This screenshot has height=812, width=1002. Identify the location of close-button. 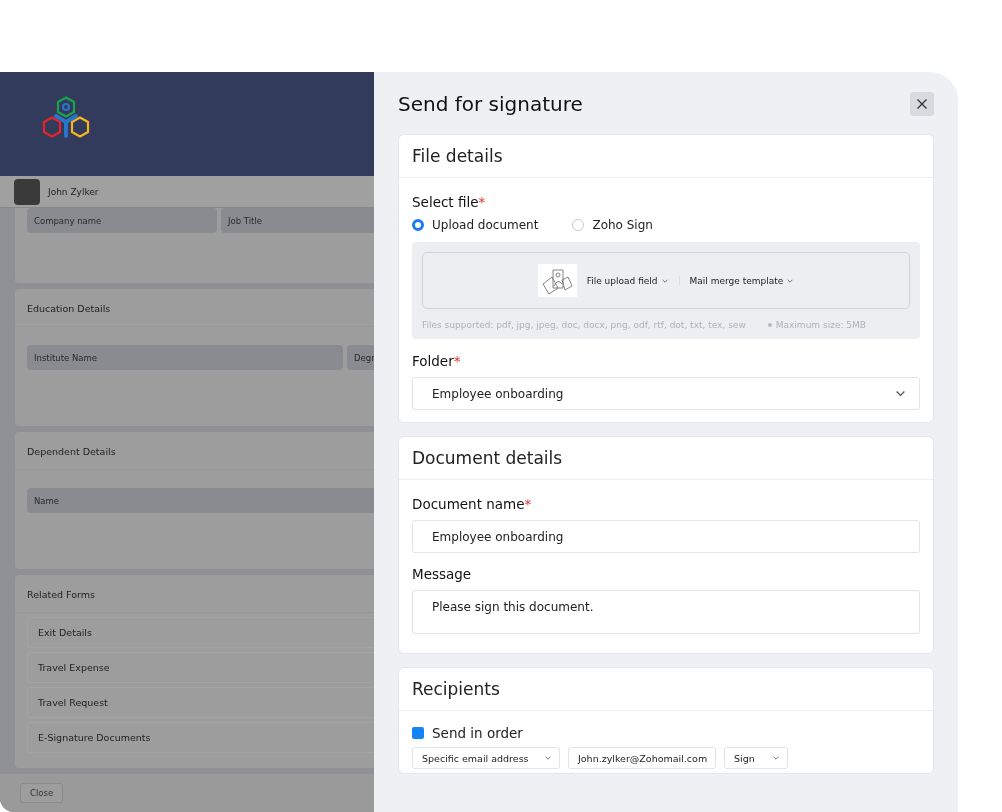
(922, 104).